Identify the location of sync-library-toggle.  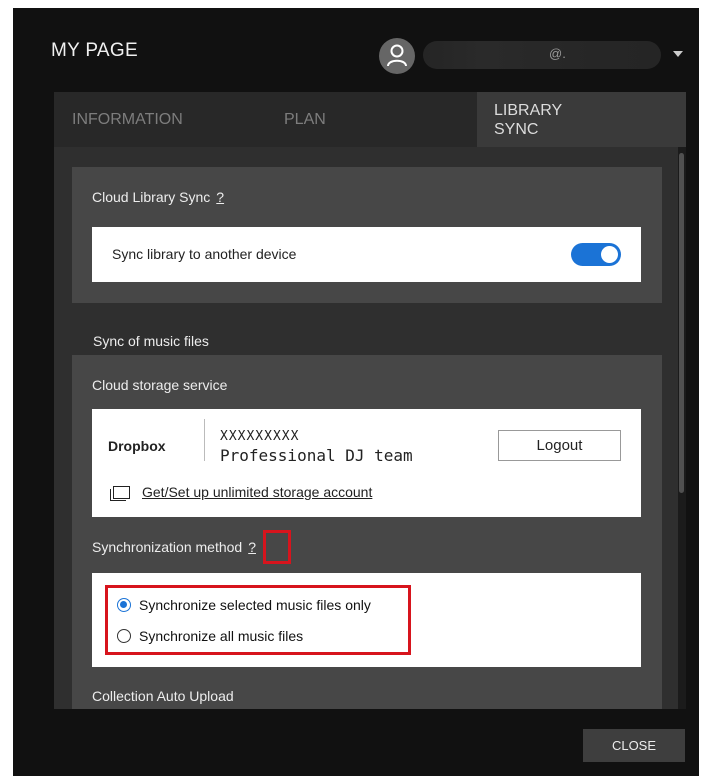
(596, 254).